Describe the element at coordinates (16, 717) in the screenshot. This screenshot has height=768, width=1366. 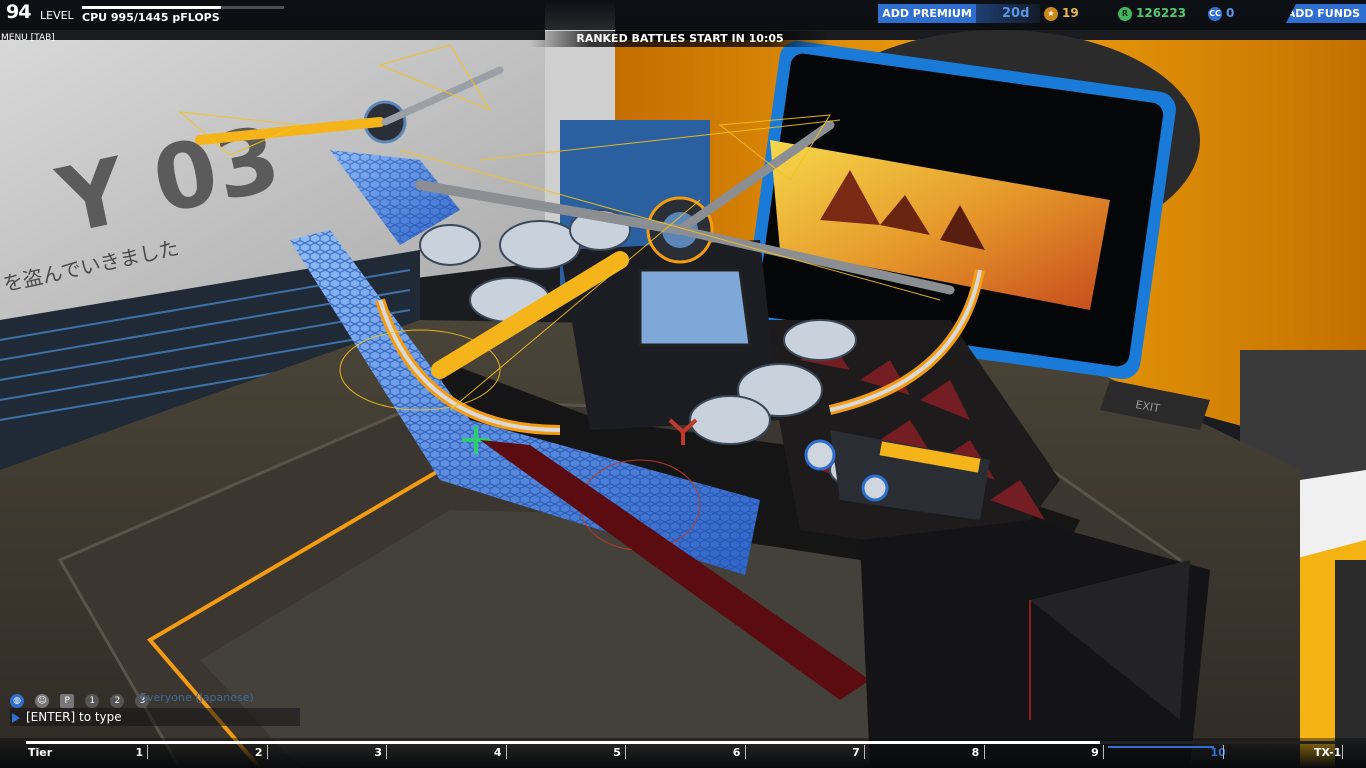
I see `chat-caret-icon` at that location.